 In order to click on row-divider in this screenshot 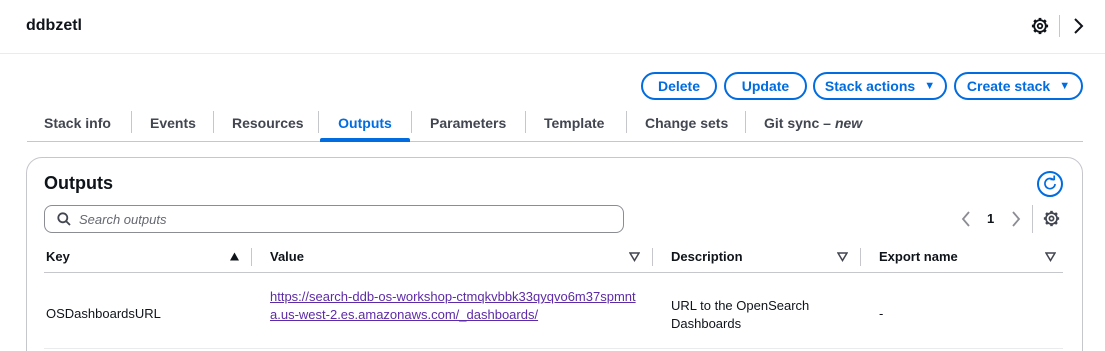, I will do `click(553, 348)`.